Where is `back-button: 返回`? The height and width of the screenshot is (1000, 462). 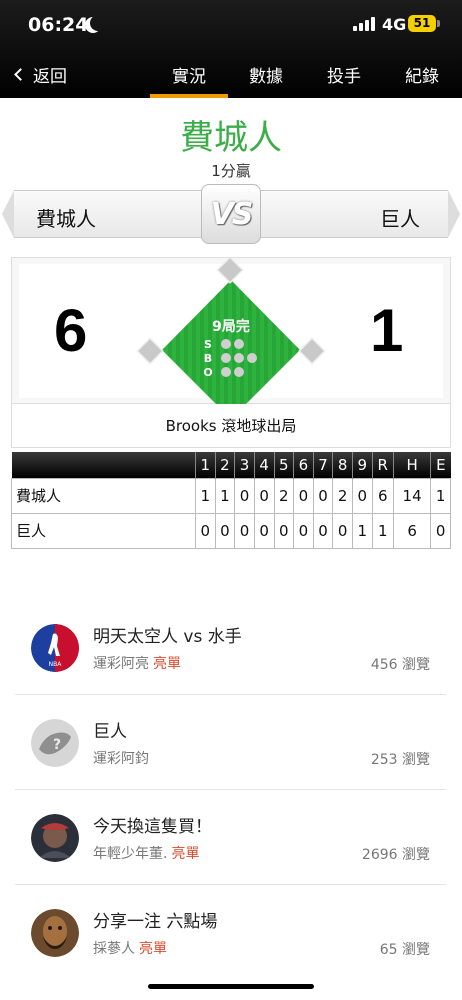
back-button: 返回 is located at coordinates (40, 74).